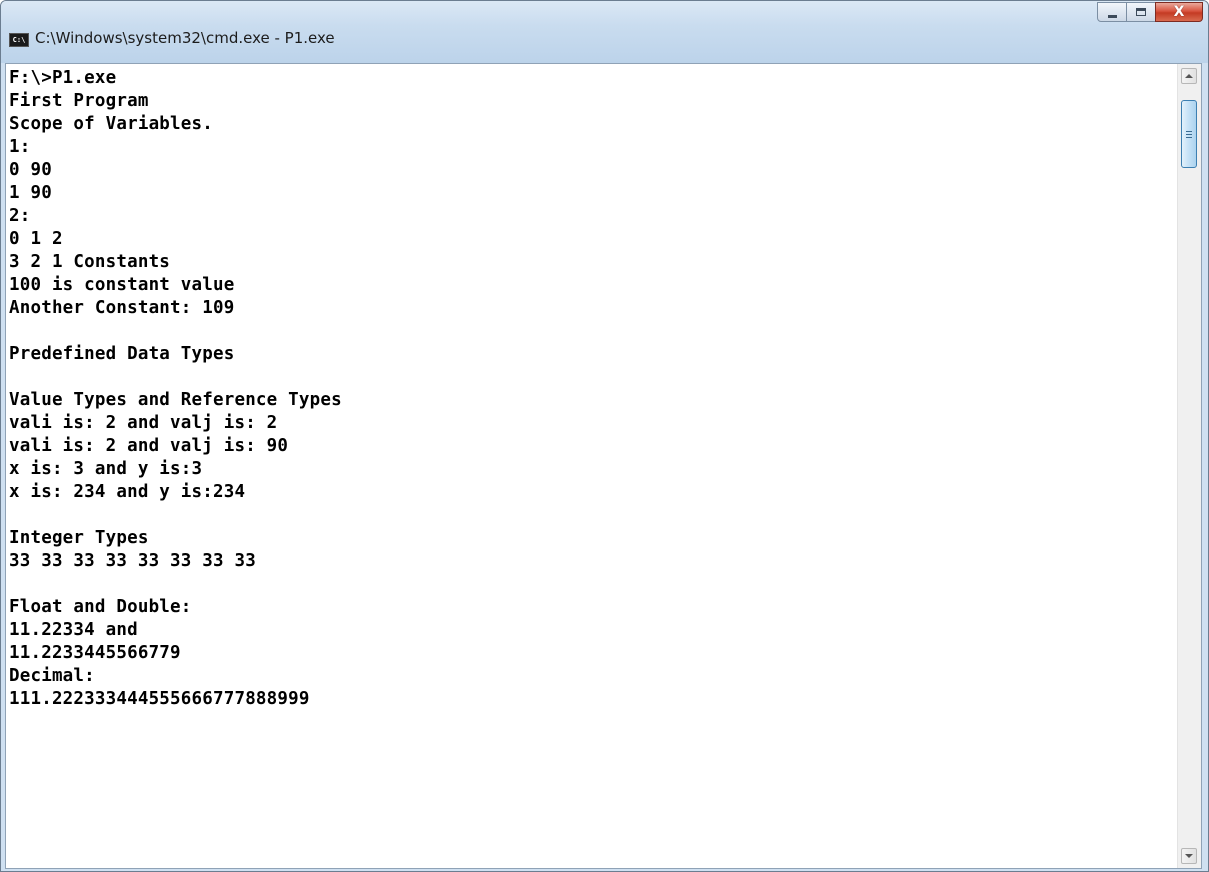 The image size is (1209, 872). Describe the element at coordinates (1112, 12) in the screenshot. I see `minimize-button` at that location.